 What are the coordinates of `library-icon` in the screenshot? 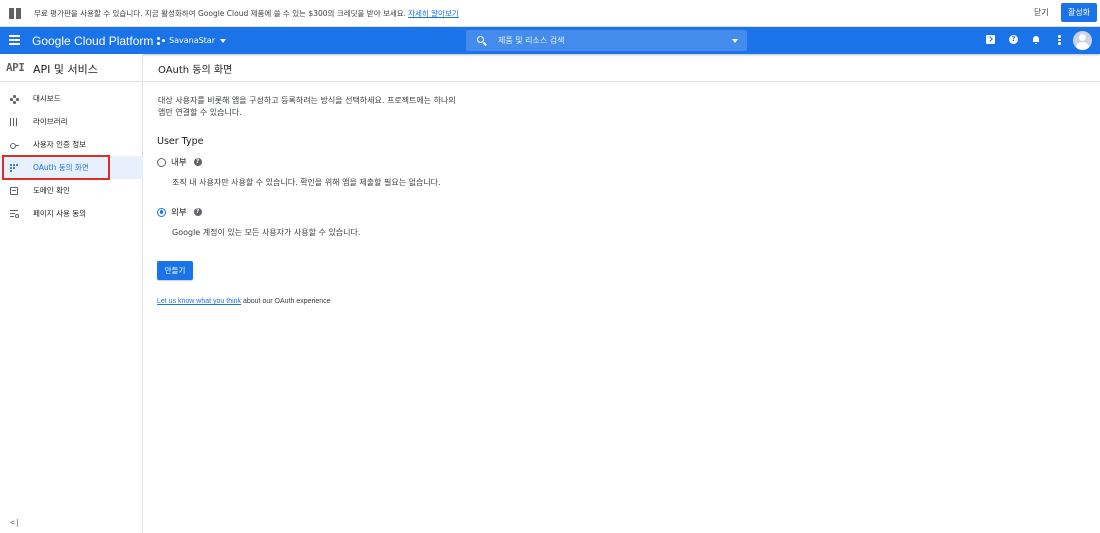 It's located at (14, 122).